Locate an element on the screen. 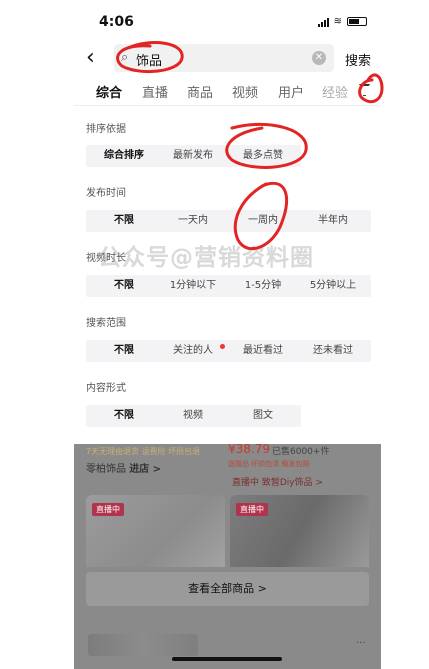  format-video: 视频 is located at coordinates (193, 416).